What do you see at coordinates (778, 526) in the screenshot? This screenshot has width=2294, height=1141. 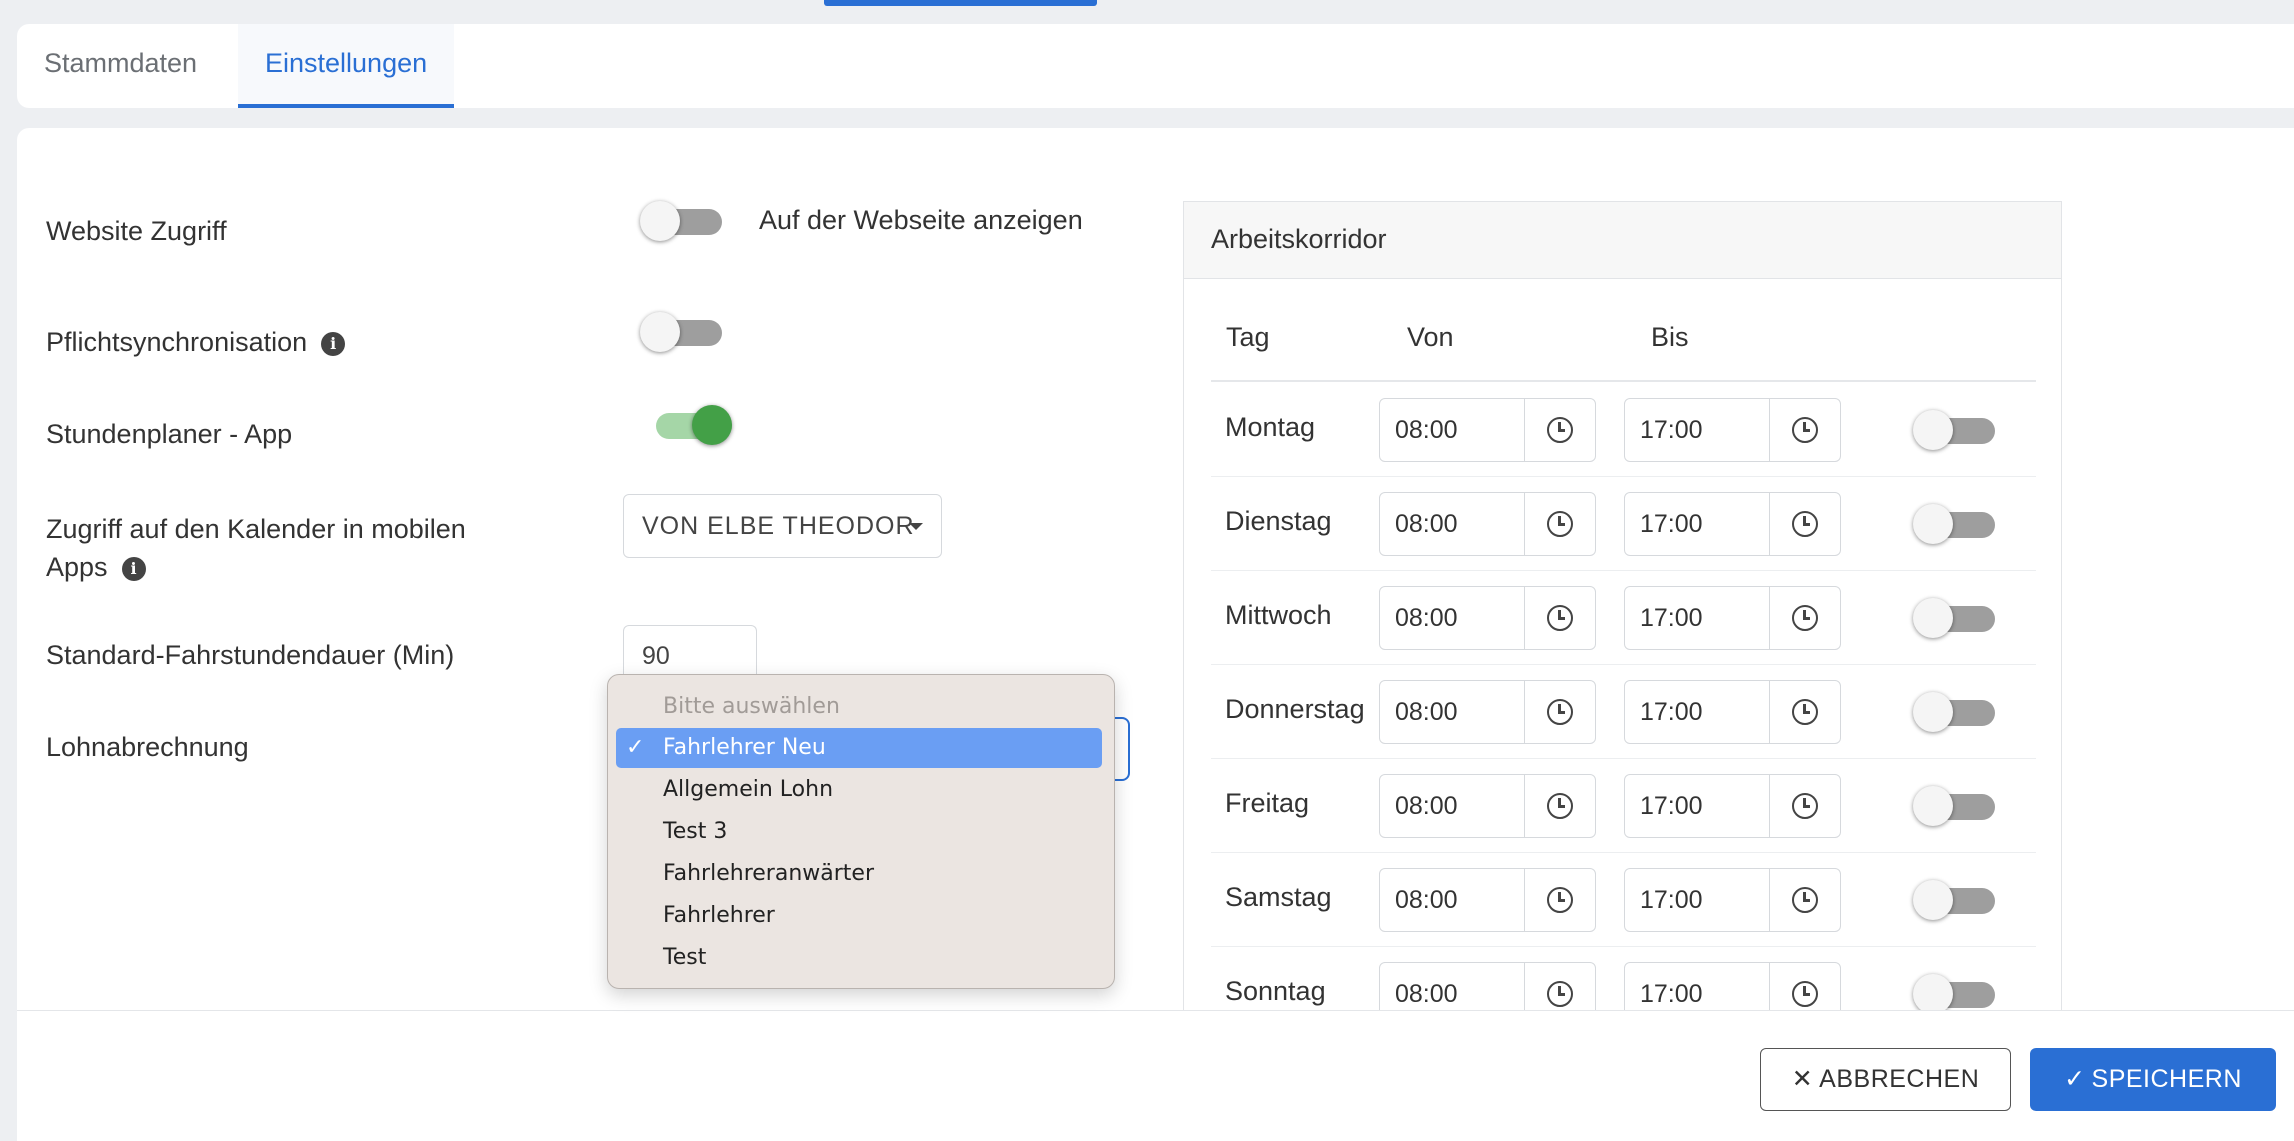 I see `kalender-select-value: VON ELBE THEODOR` at bounding box center [778, 526].